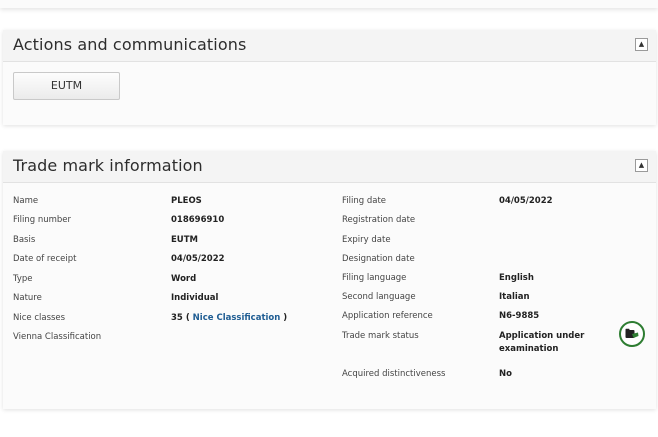 Image resolution: width=658 pixels, height=437 pixels. I want to click on nice-classes-label: Nice classes, so click(39, 318).